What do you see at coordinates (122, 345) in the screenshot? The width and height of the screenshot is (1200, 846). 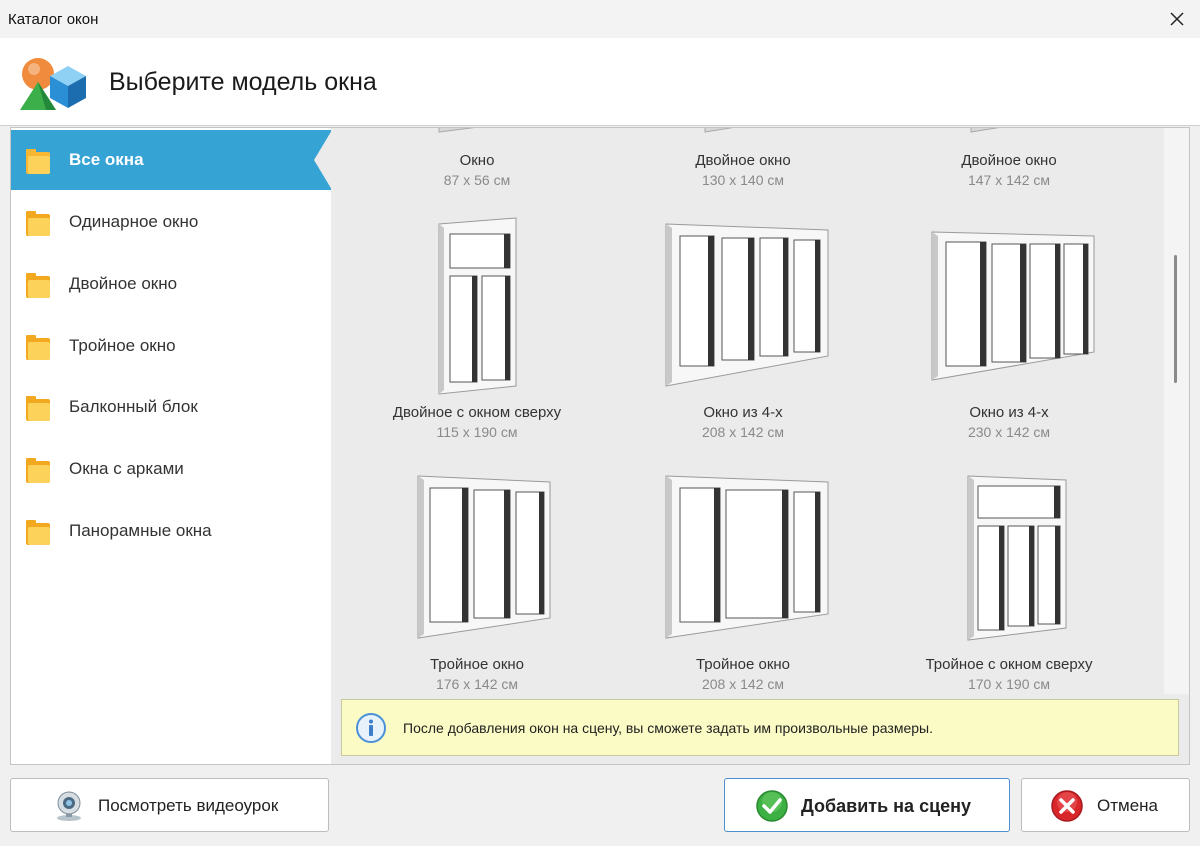 I see `category-label: Тройное окно` at bounding box center [122, 345].